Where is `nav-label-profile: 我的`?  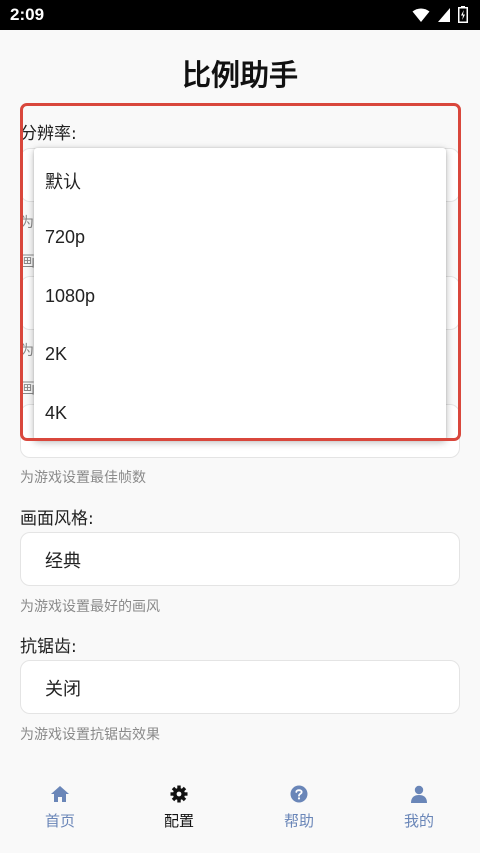 nav-label-profile: 我的 is located at coordinates (418, 821).